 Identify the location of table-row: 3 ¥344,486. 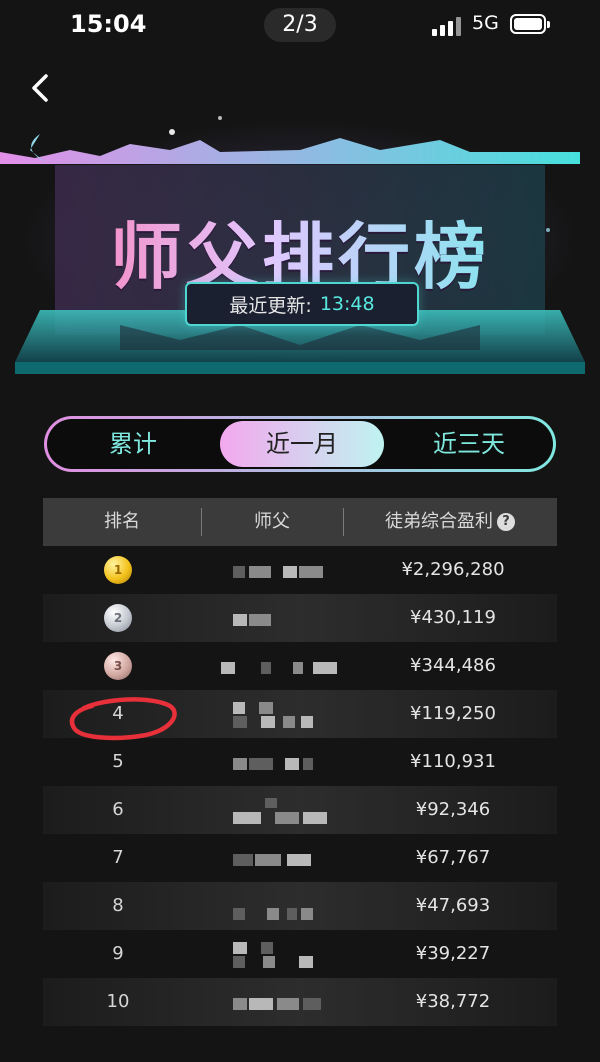
(300, 666).